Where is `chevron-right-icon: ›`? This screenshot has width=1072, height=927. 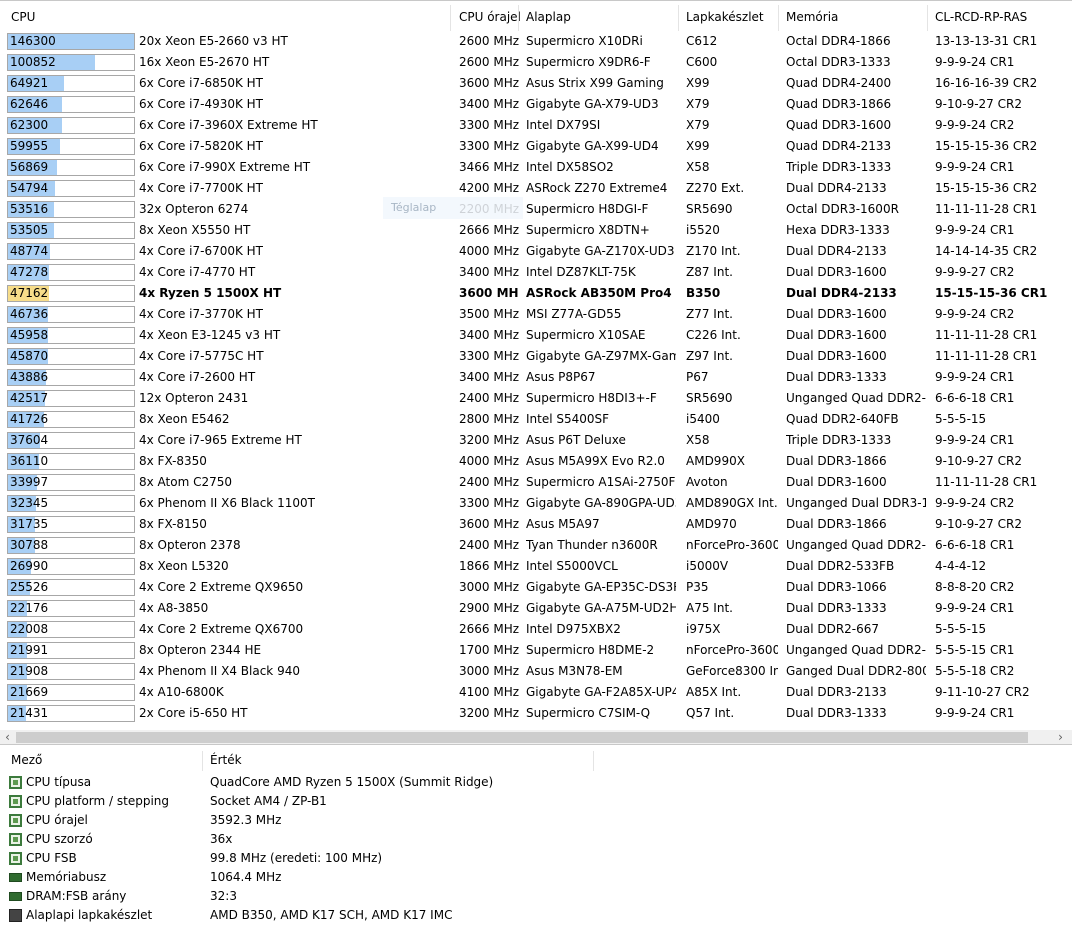 chevron-right-icon: › is located at coordinates (1060, 737).